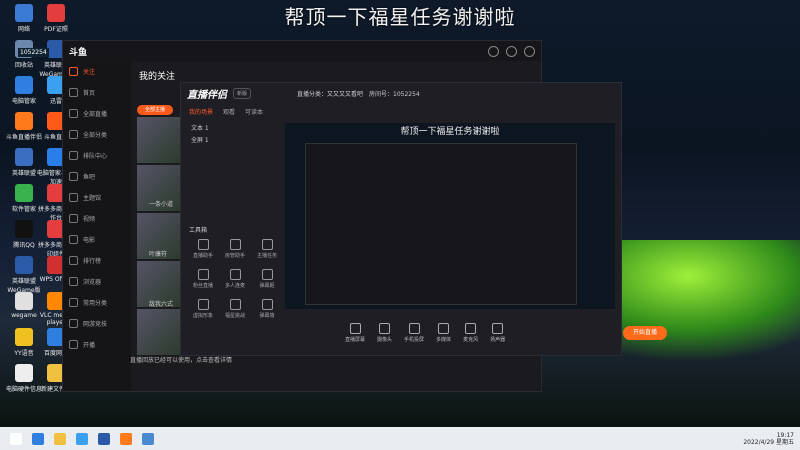 This screenshot has height=450, width=800. Describe the element at coordinates (493, 51) in the screenshot. I see `minimize-icon` at that location.